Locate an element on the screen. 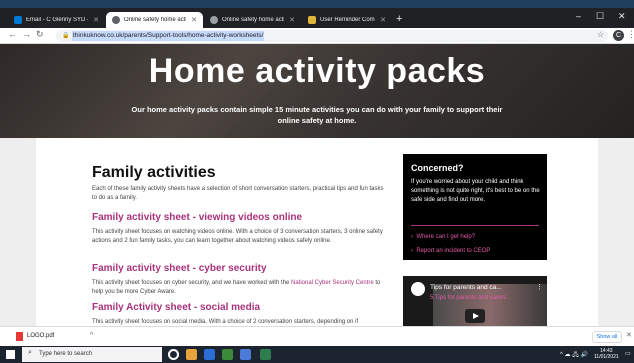  word-icon is located at coordinates (209, 354).